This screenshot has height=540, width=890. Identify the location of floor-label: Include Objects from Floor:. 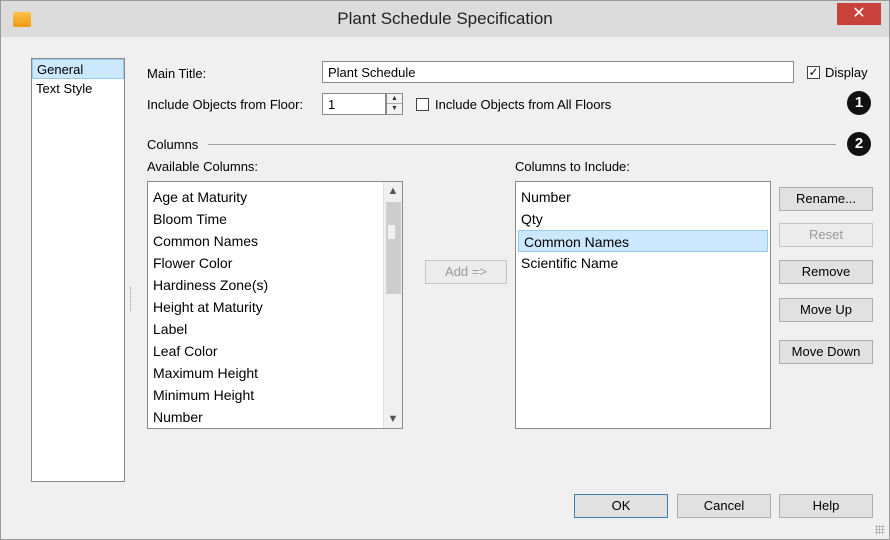
(225, 104).